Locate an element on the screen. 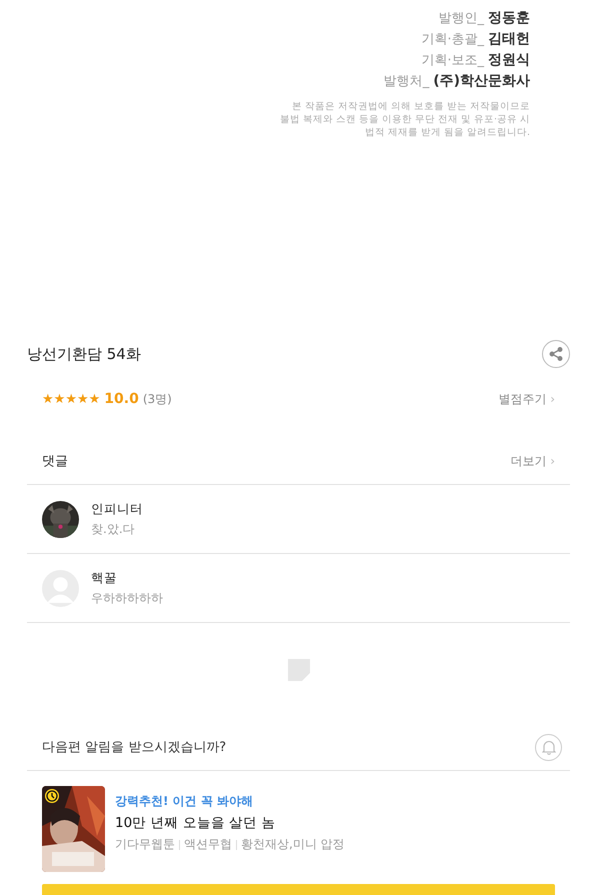 This screenshot has width=597, height=895. credit-name: 정원식 is located at coordinates (509, 60).